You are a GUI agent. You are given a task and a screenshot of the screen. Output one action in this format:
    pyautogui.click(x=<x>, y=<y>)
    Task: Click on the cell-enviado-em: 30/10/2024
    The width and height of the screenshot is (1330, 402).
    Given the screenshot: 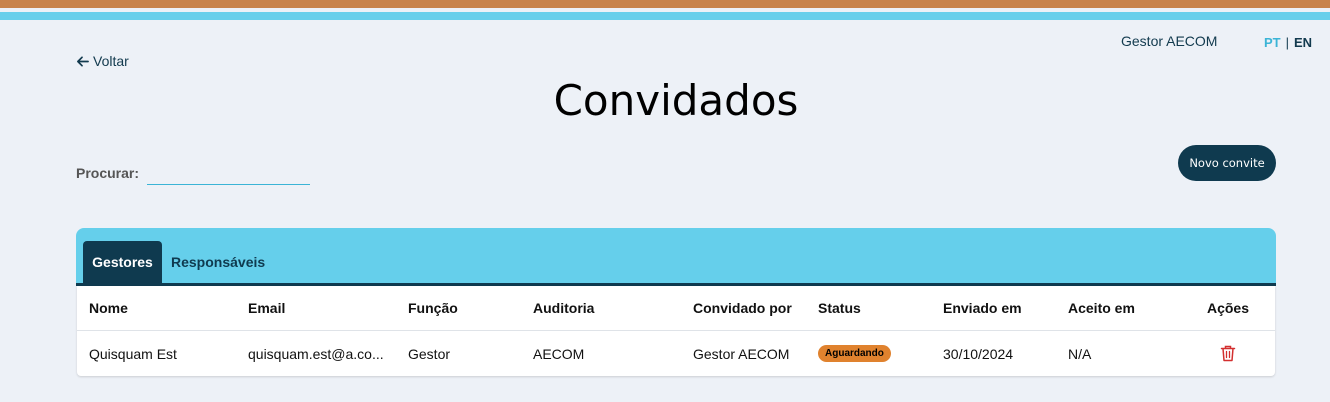 What is the action you would take?
    pyautogui.click(x=978, y=353)
    